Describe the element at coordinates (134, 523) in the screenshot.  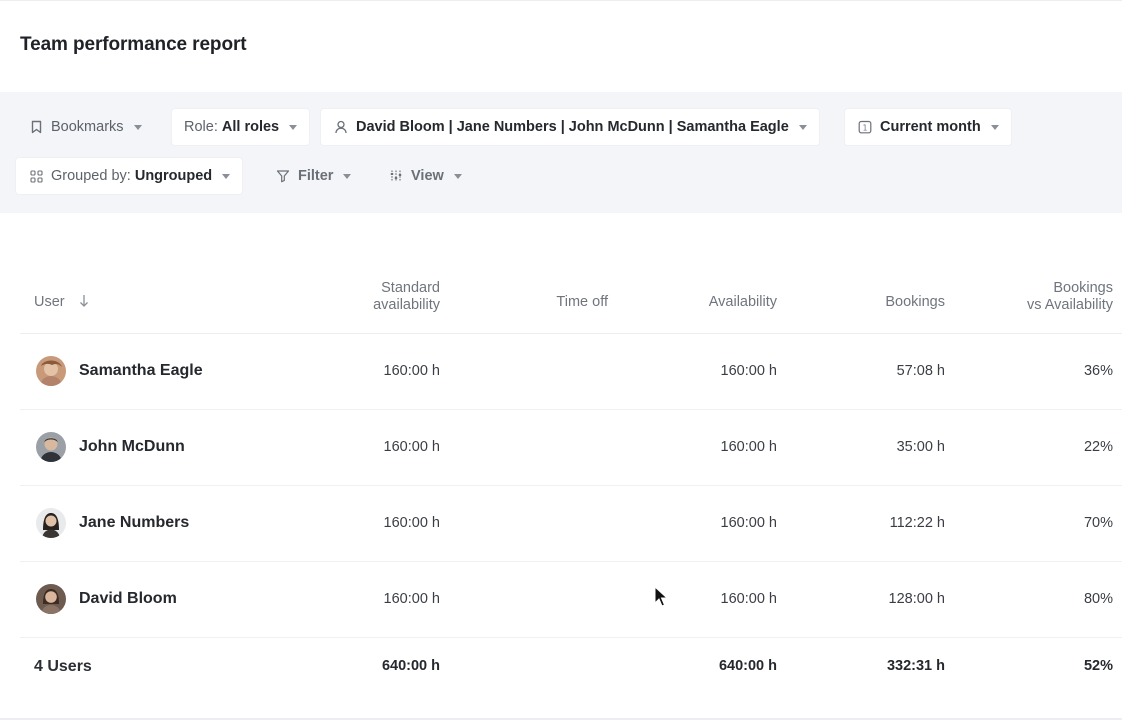
I see `user-name: Jane Numbers` at that location.